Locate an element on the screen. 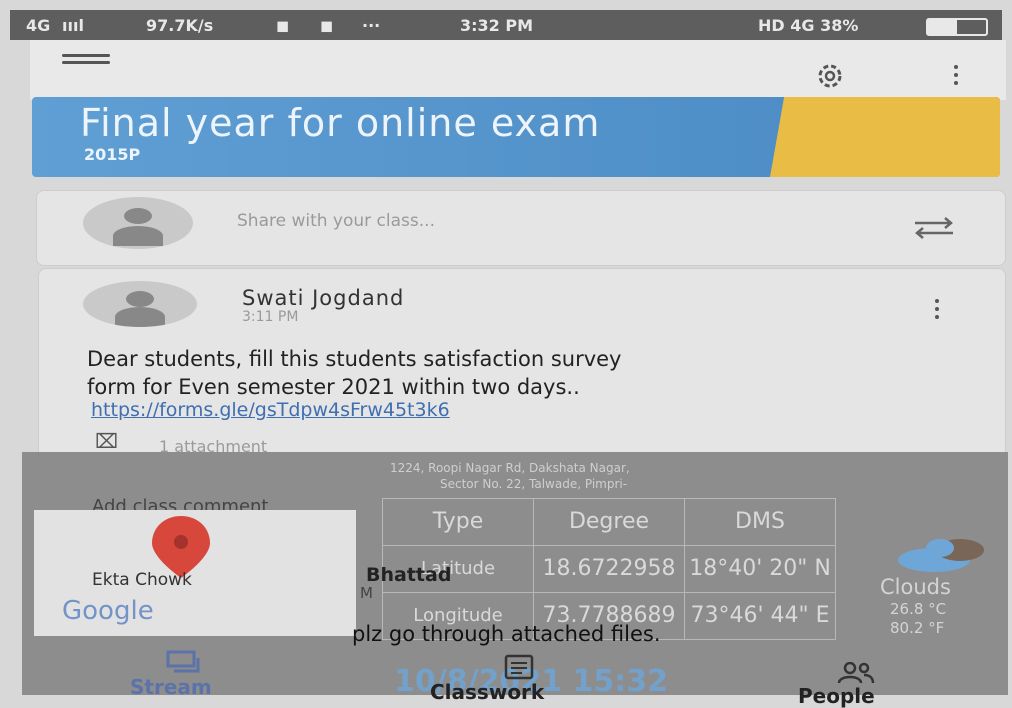 The height and width of the screenshot is (708, 1012). commenter-name-fragment: Bhattad is located at coordinates (409, 575).